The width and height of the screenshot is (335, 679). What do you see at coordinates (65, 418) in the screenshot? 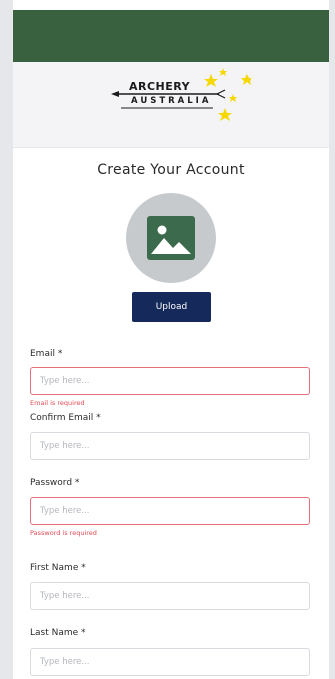
I see `confirm-email-label: Confirm Email *` at bounding box center [65, 418].